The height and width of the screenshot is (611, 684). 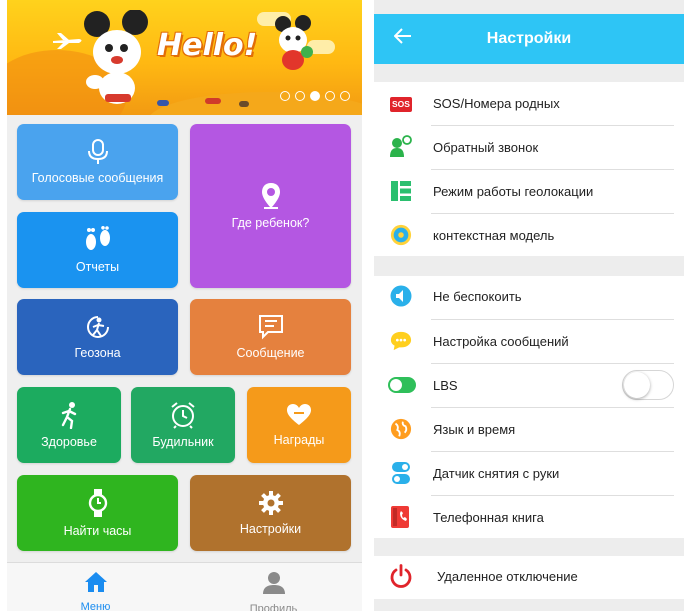 What do you see at coordinates (97, 267) in the screenshot?
I see `tile-label: Отчеты` at bounding box center [97, 267].